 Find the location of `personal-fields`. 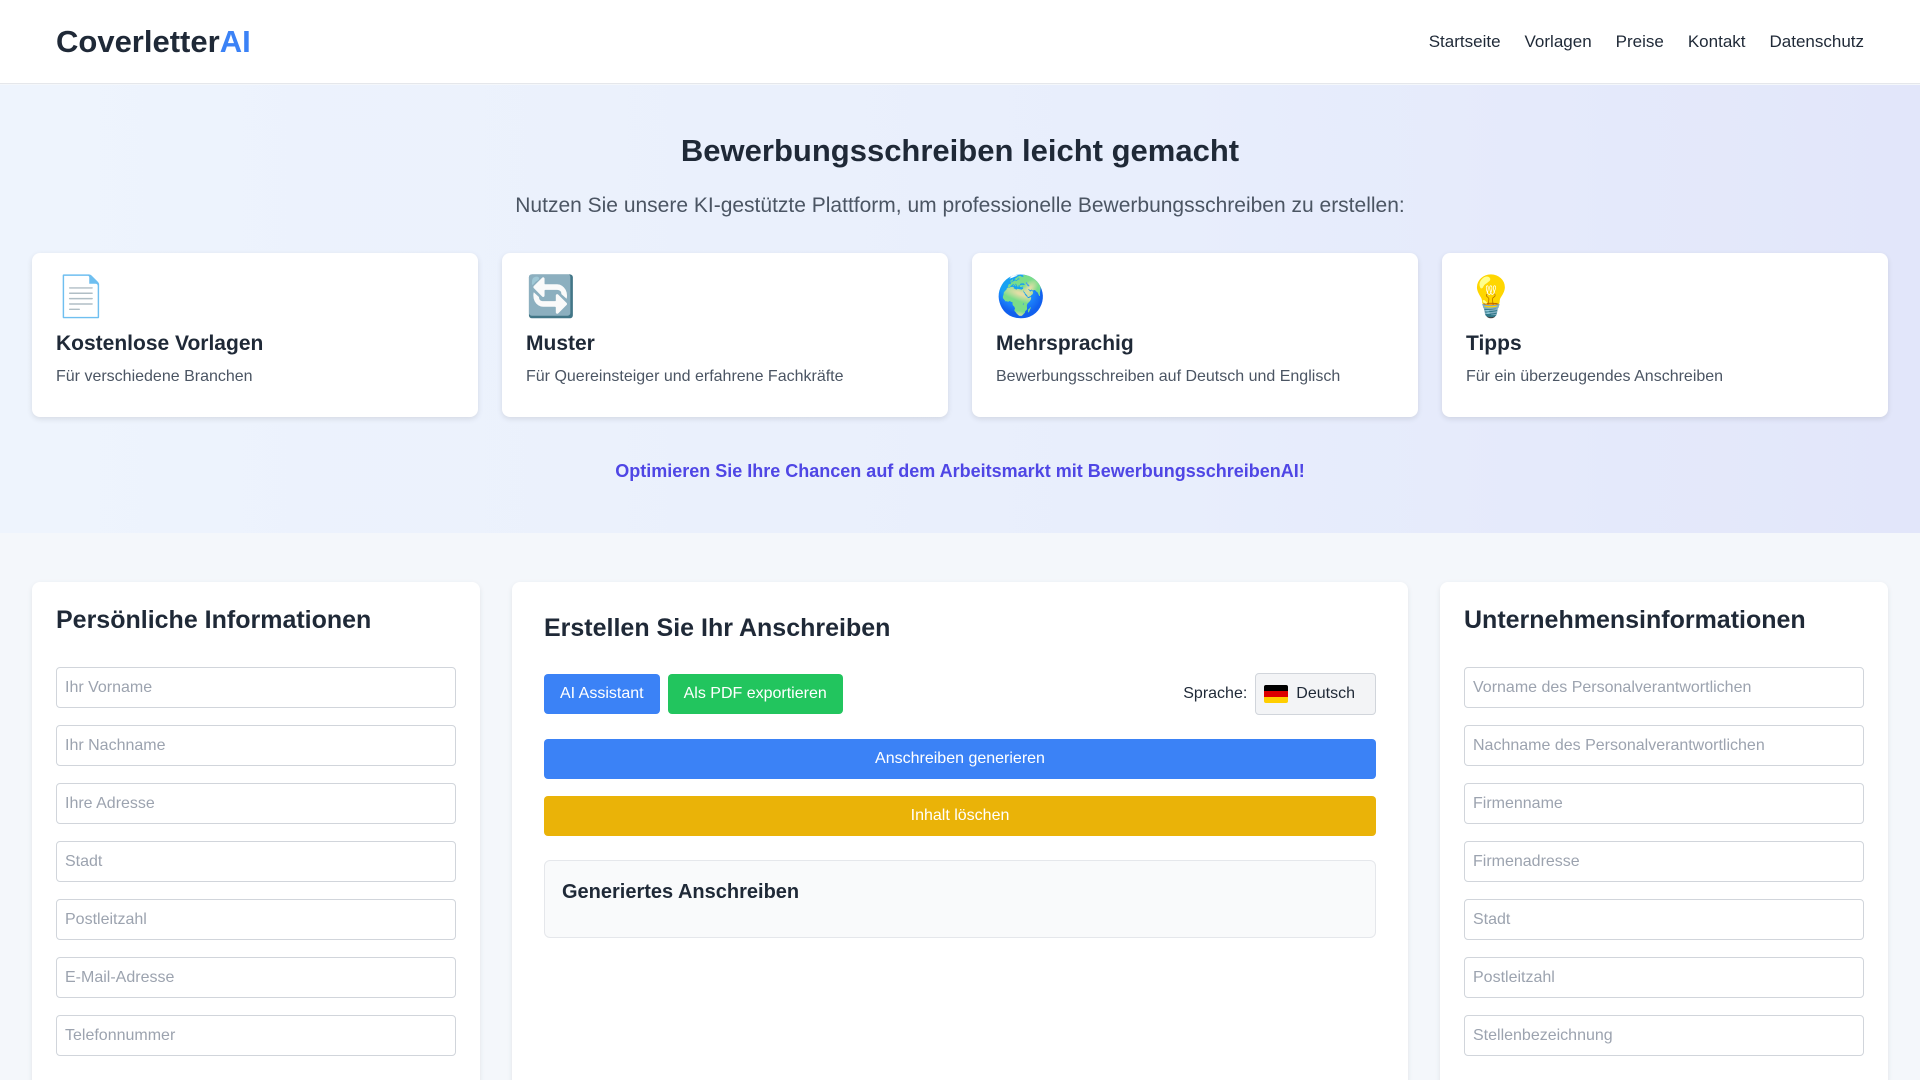

personal-fields is located at coordinates (256, 861).